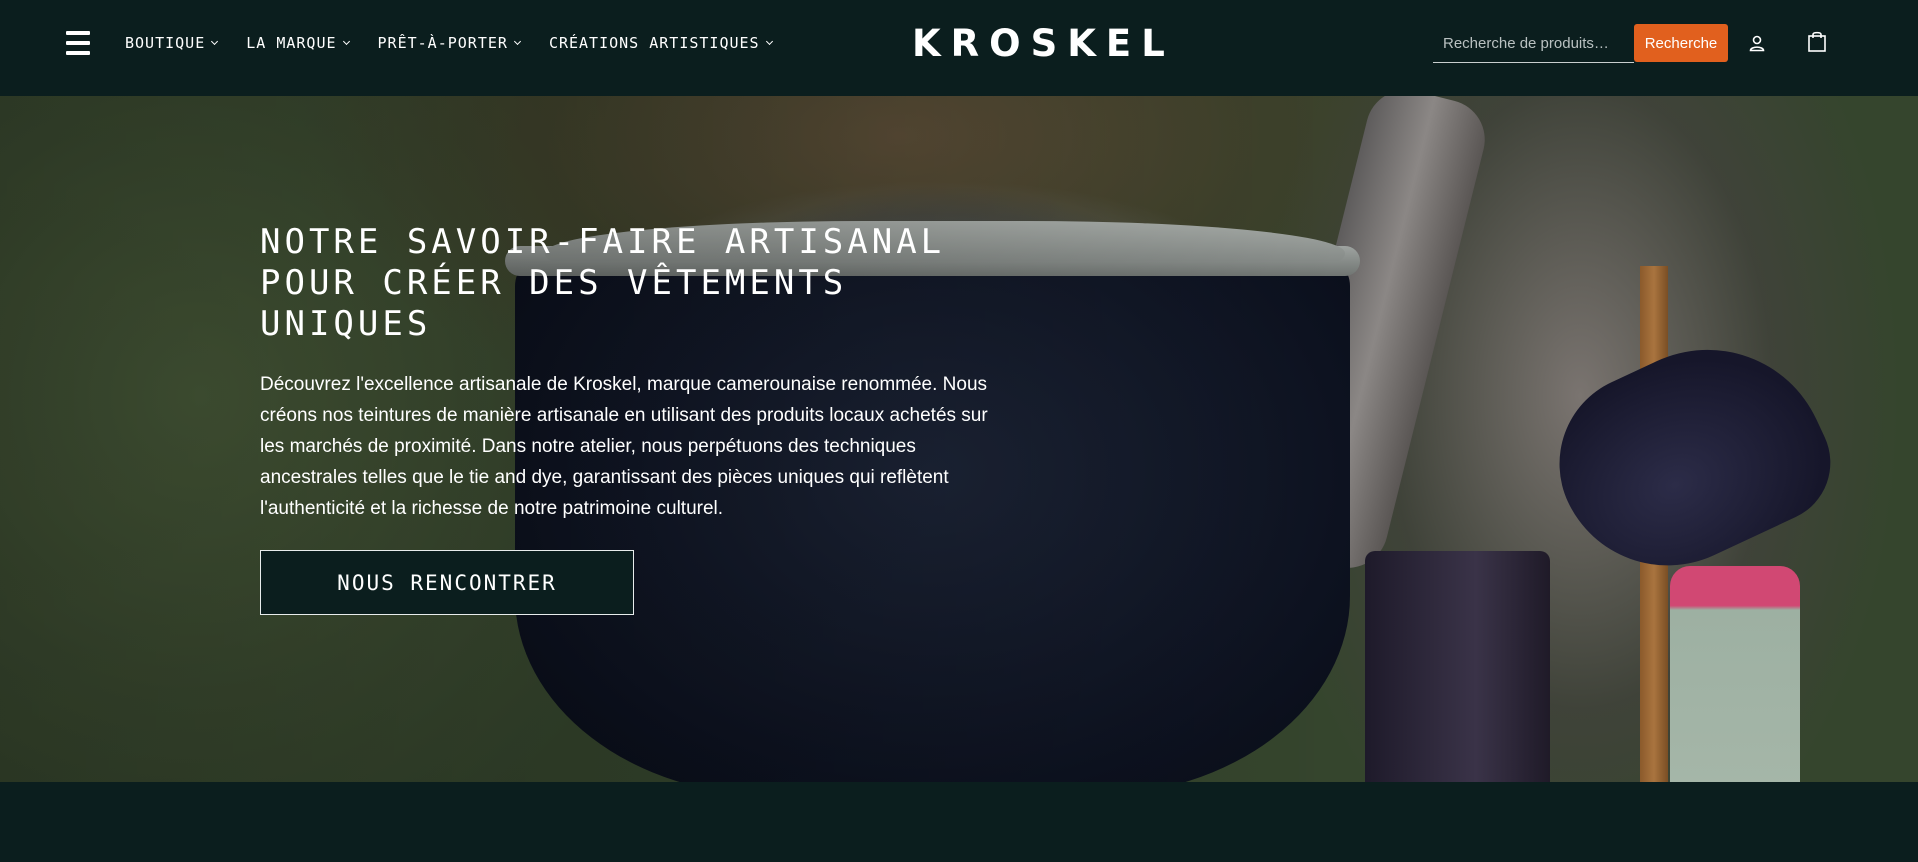 This screenshot has height=862, width=1918. I want to click on search-button: Recherche, so click(1681, 43).